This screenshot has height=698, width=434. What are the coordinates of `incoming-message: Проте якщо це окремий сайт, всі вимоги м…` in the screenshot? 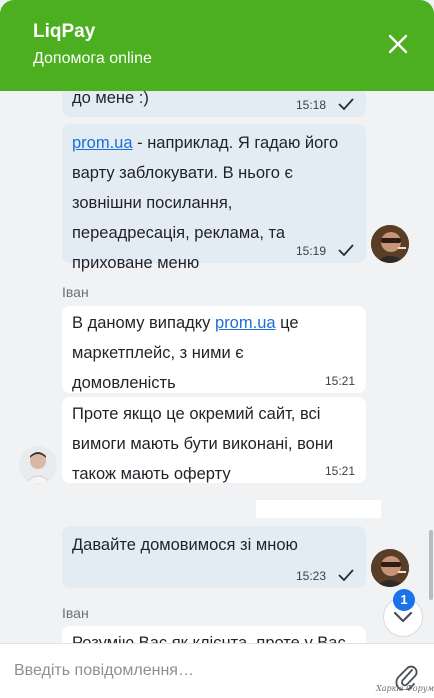 It's located at (214, 440).